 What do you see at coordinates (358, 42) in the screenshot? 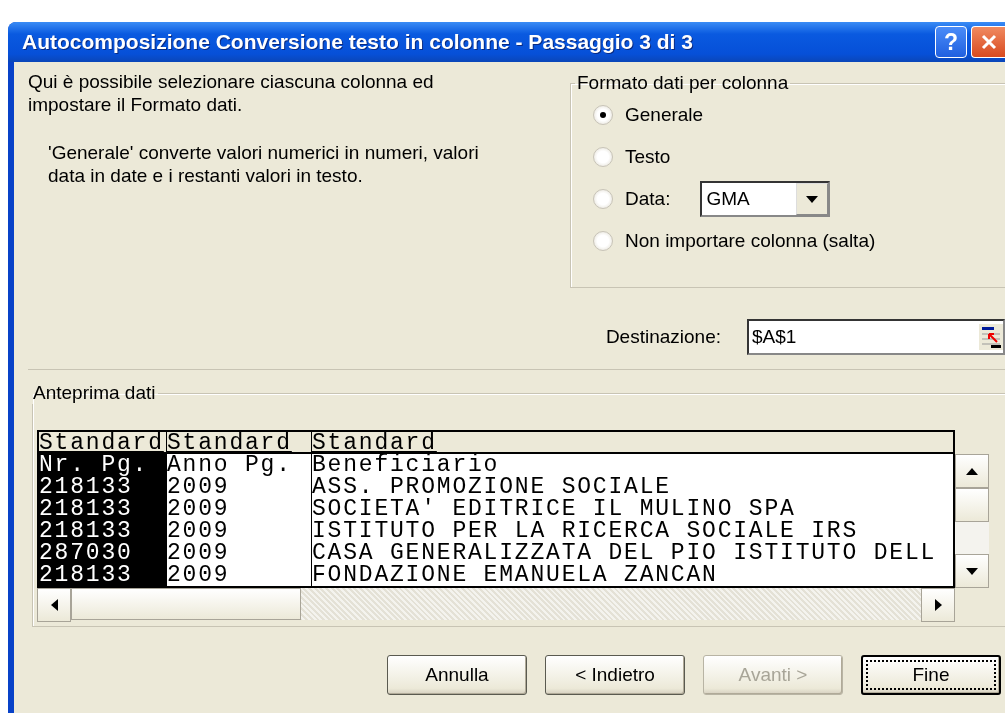
I see `window-title: Autocomposizione Conversione testo in colonne - Passaggio 3 di 3` at bounding box center [358, 42].